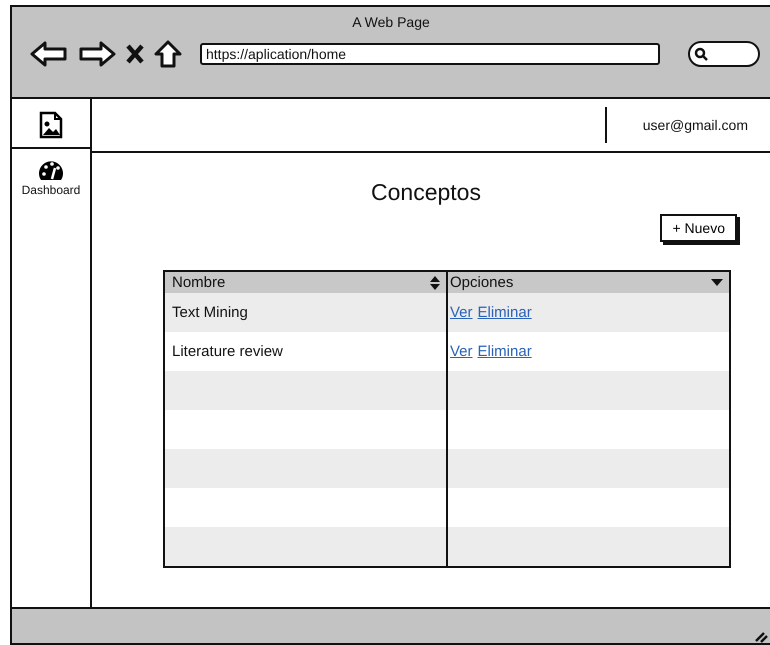 Image resolution: width=770 pixels, height=645 pixels. What do you see at coordinates (426, 192) in the screenshot?
I see `page-title: Conceptos` at bounding box center [426, 192].